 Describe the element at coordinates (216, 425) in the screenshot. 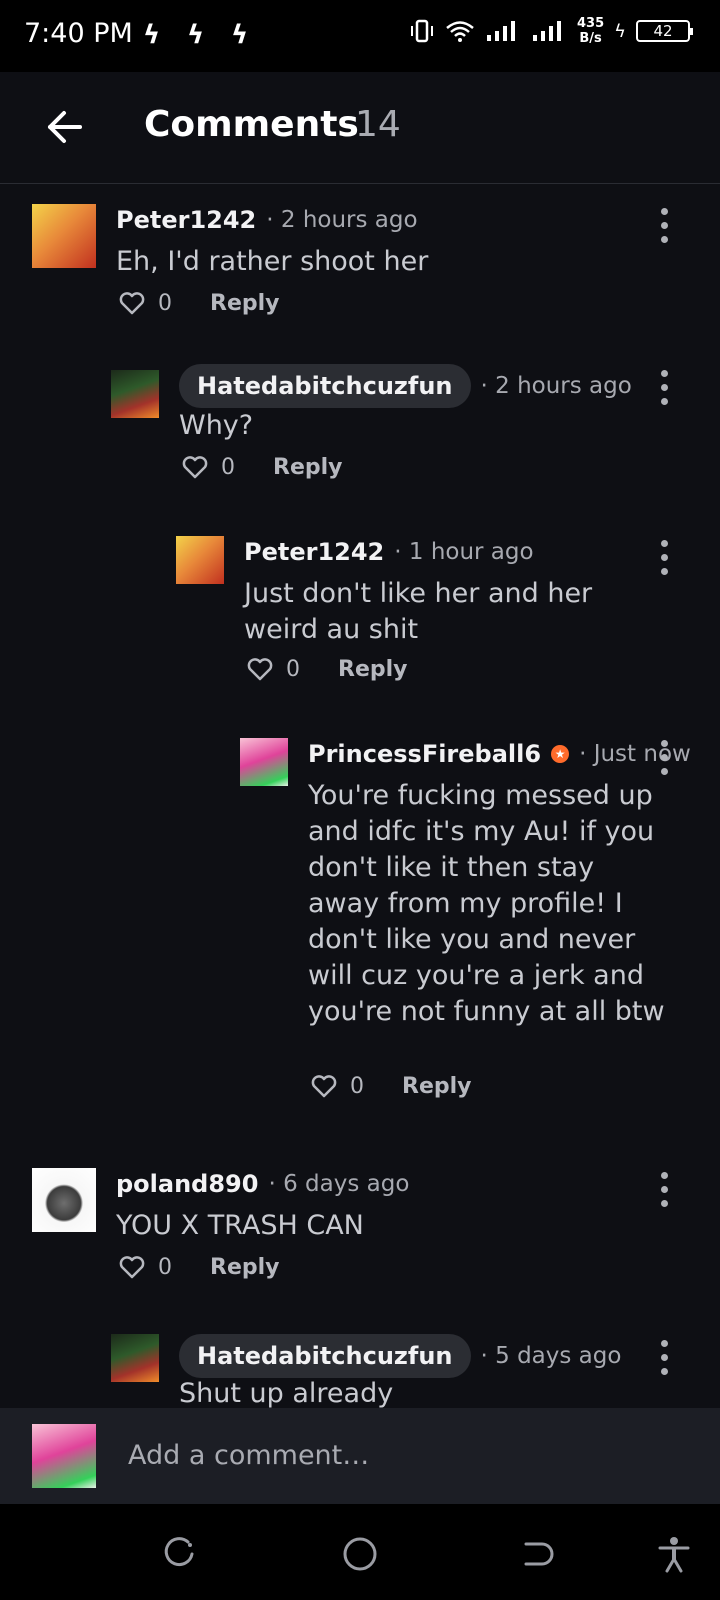

I see `comment-text: Why?` at that location.